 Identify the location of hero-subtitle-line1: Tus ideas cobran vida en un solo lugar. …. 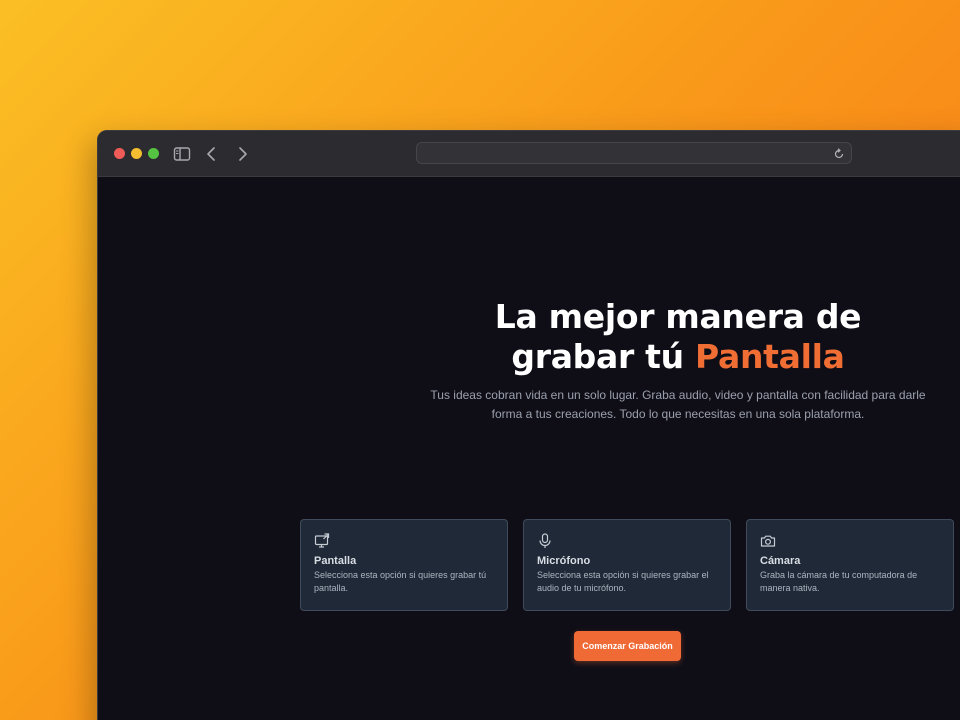
(678, 395).